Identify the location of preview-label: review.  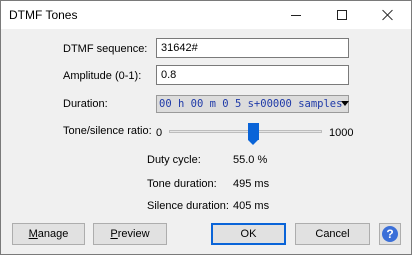
(133, 234).